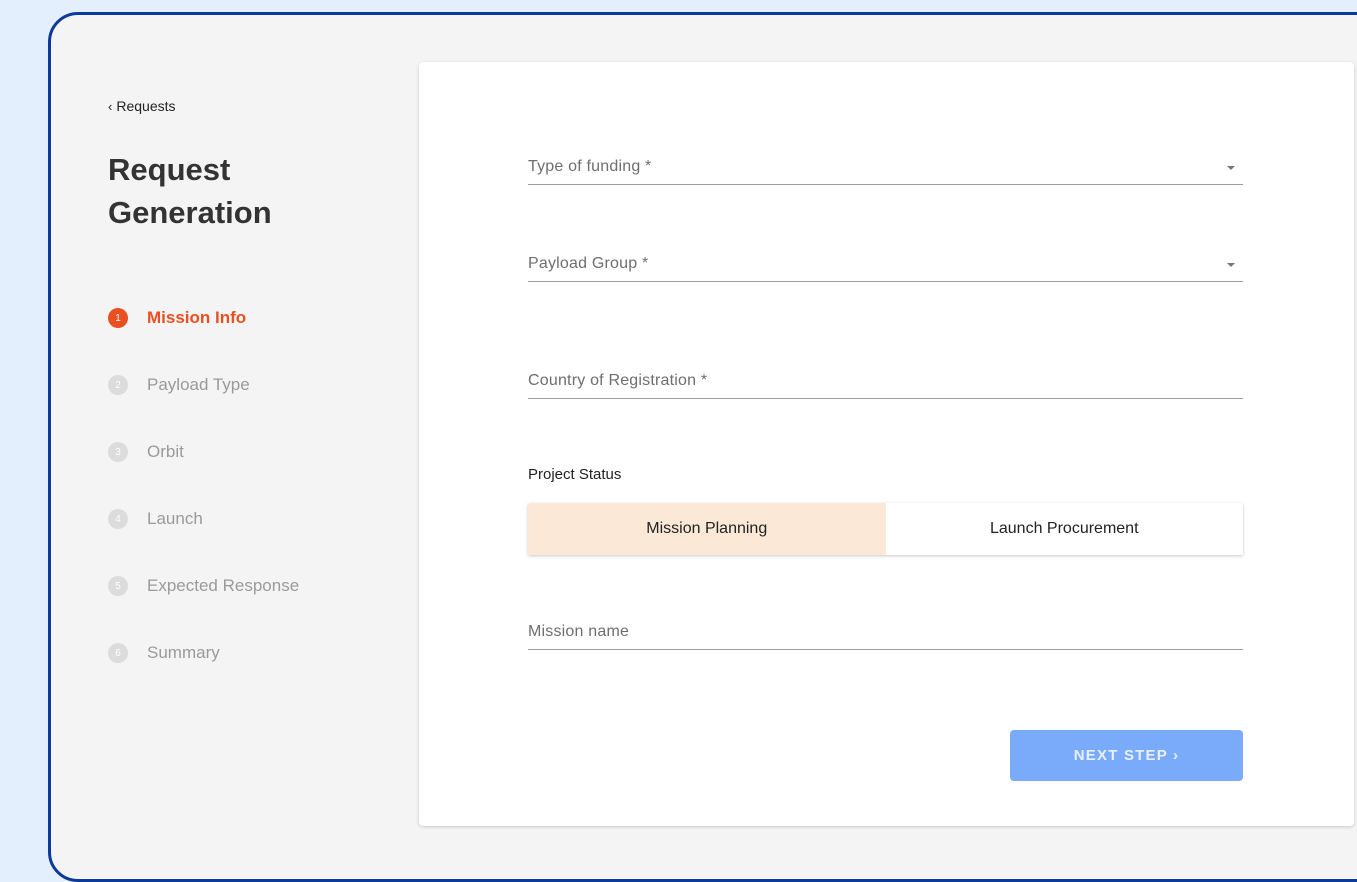 This screenshot has height=882, width=1357. I want to click on back-link-label: Requests, so click(146, 106).